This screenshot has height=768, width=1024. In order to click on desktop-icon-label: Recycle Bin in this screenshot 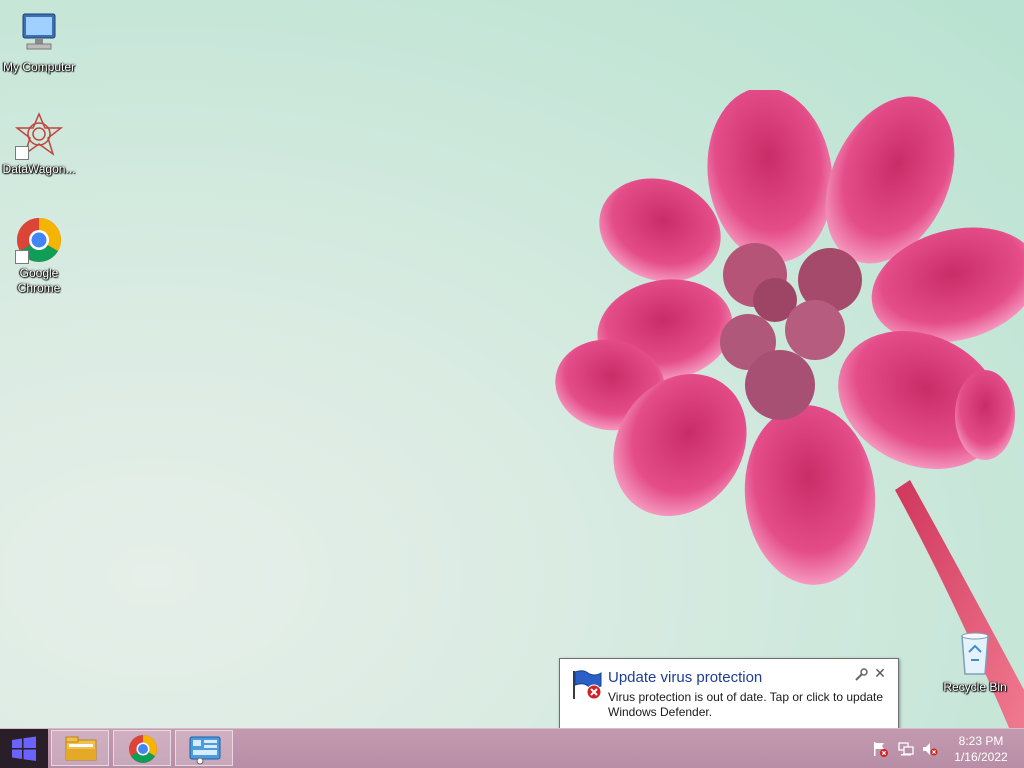, I will do `click(975, 687)`.